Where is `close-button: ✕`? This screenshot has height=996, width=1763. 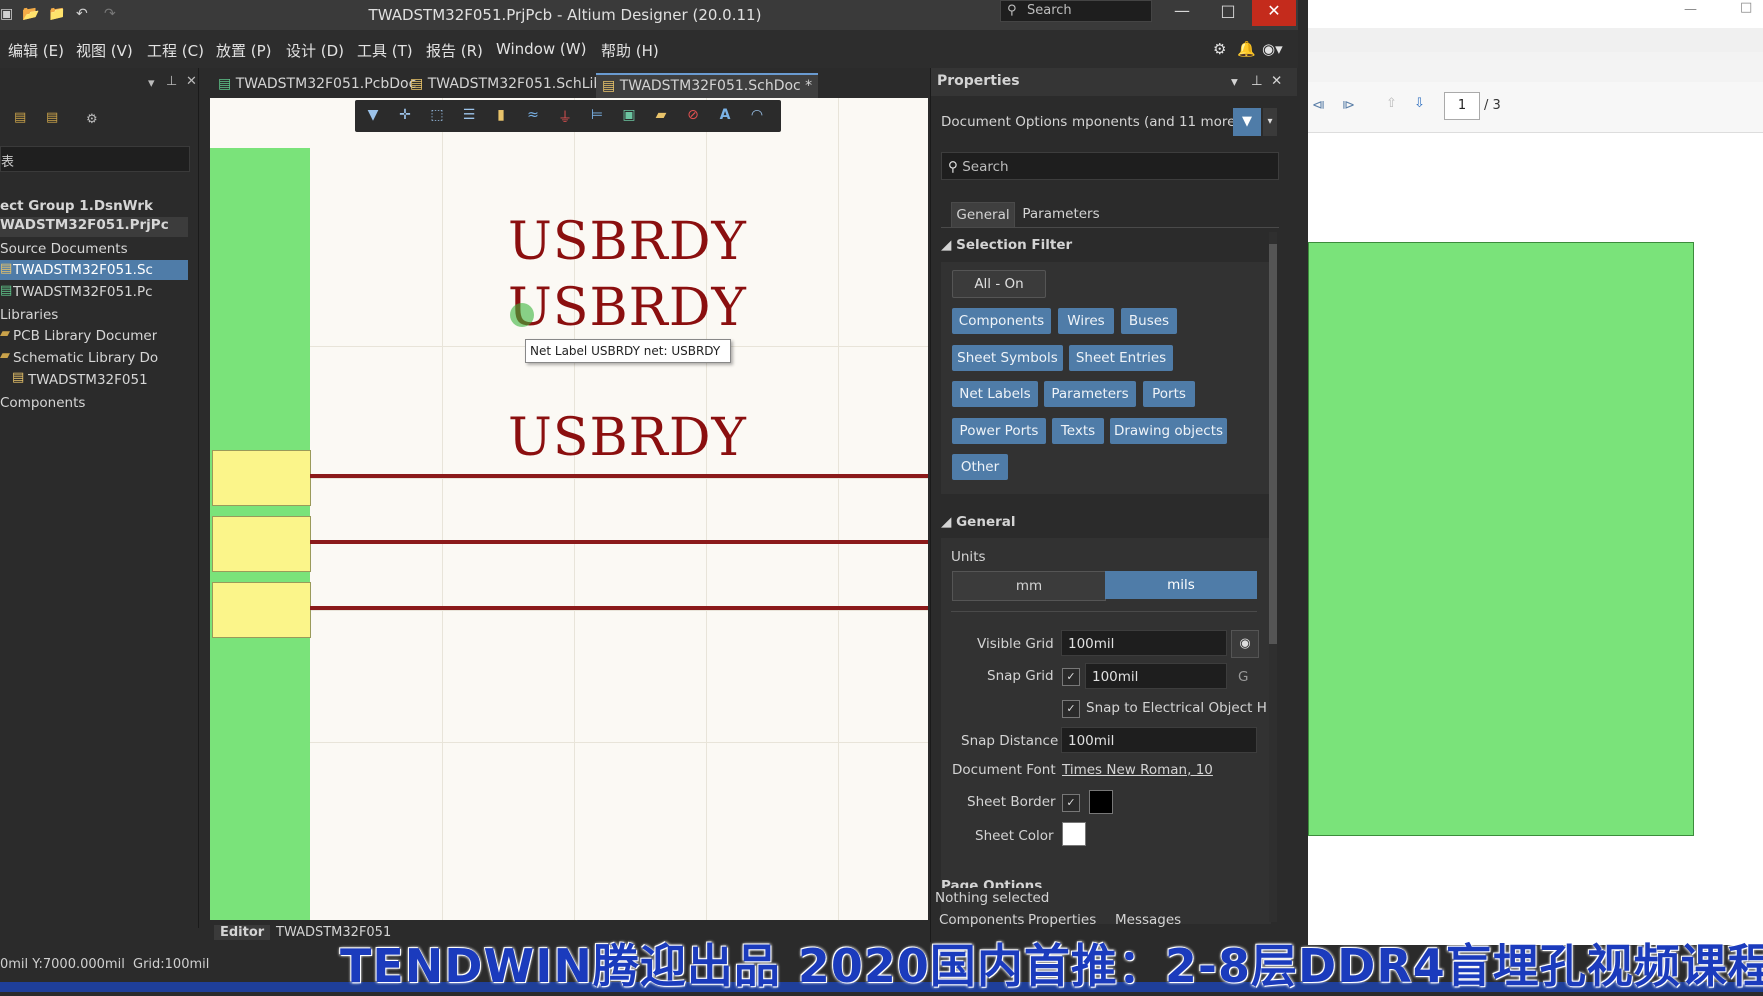 close-button: ✕ is located at coordinates (1274, 13).